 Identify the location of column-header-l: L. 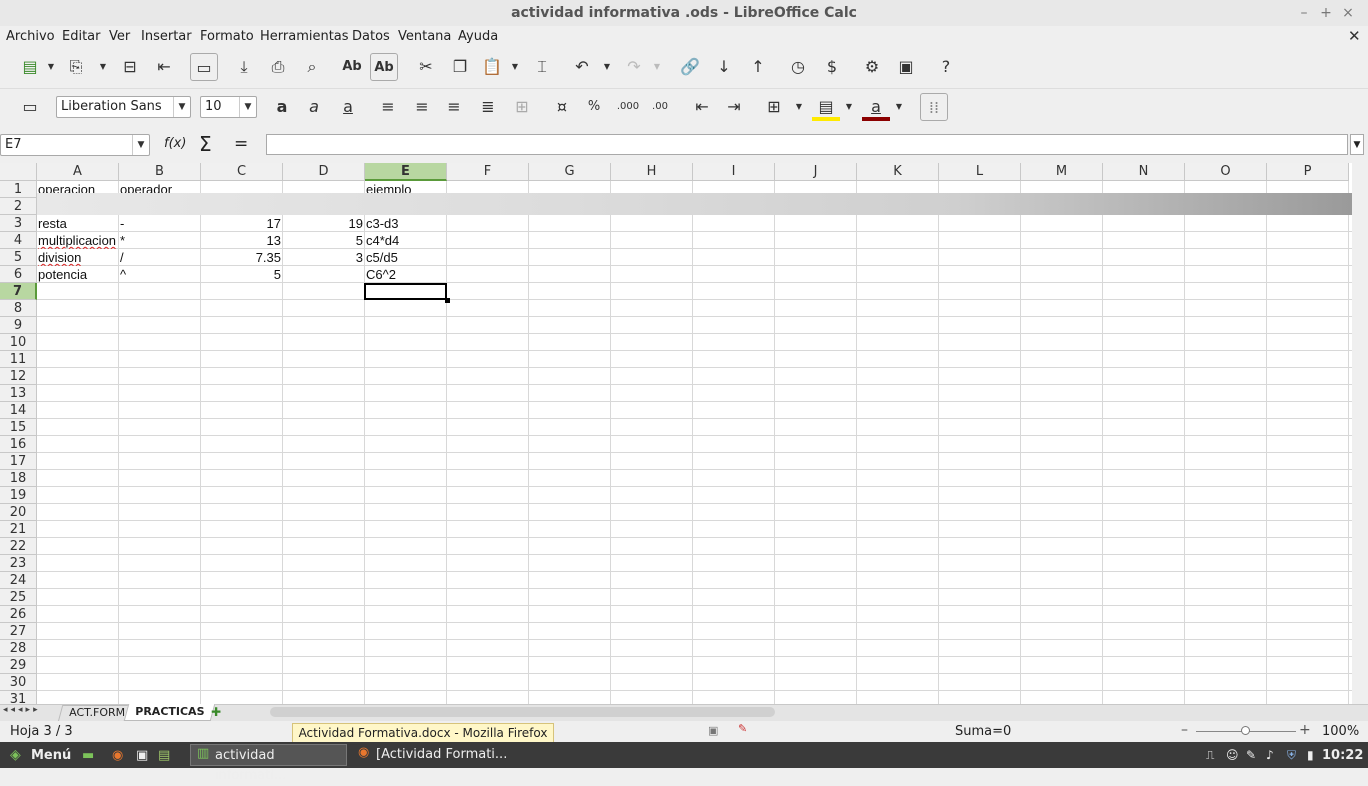
(980, 172).